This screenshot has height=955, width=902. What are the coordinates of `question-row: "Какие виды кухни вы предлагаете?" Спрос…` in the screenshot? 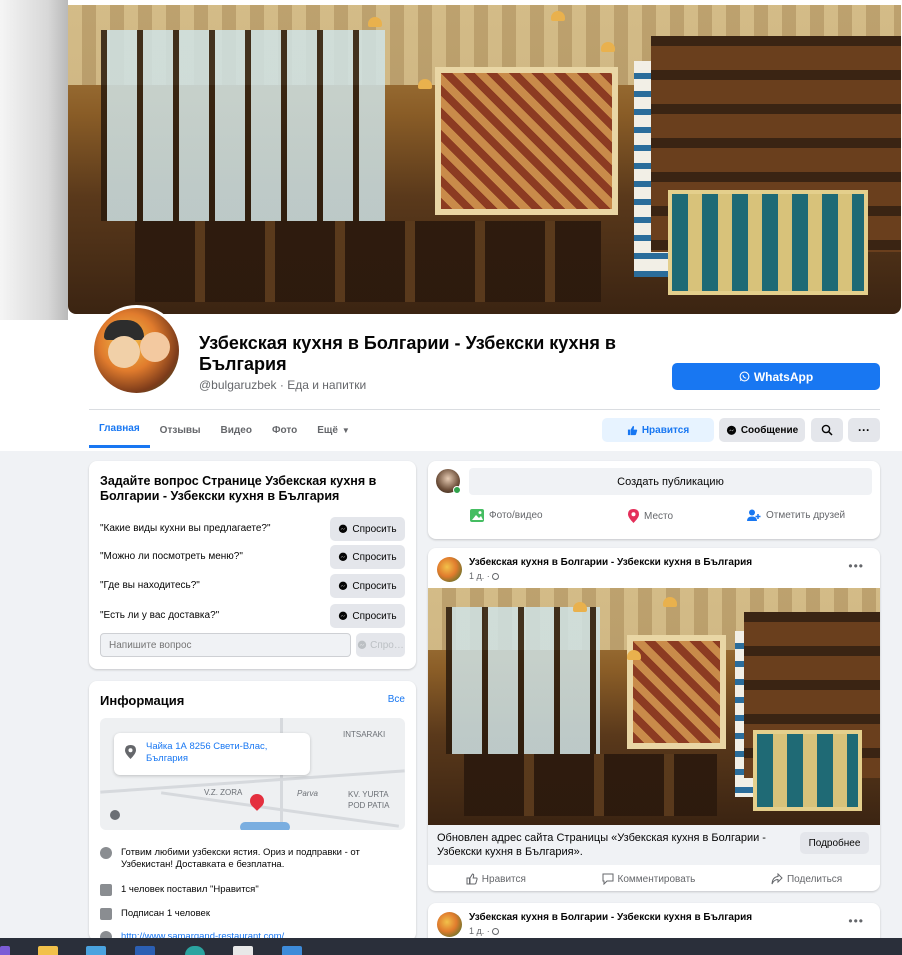 It's located at (252, 529).